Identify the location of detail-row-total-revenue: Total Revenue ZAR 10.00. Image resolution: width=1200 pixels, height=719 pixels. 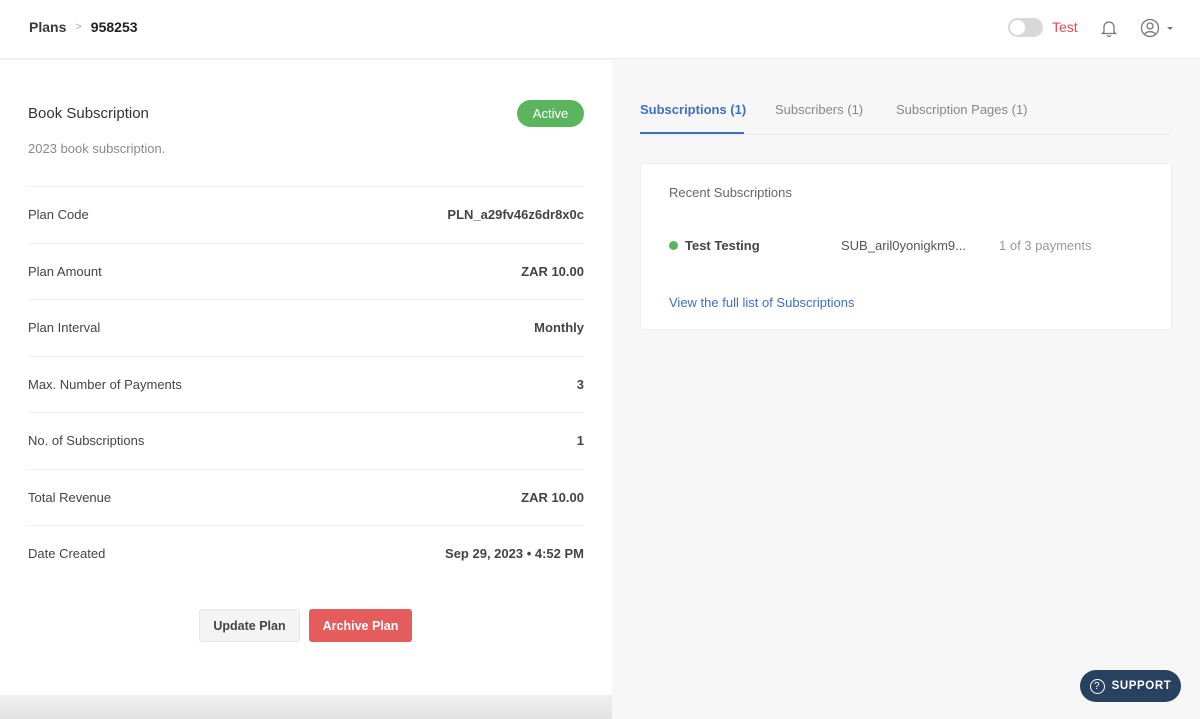
(306, 497).